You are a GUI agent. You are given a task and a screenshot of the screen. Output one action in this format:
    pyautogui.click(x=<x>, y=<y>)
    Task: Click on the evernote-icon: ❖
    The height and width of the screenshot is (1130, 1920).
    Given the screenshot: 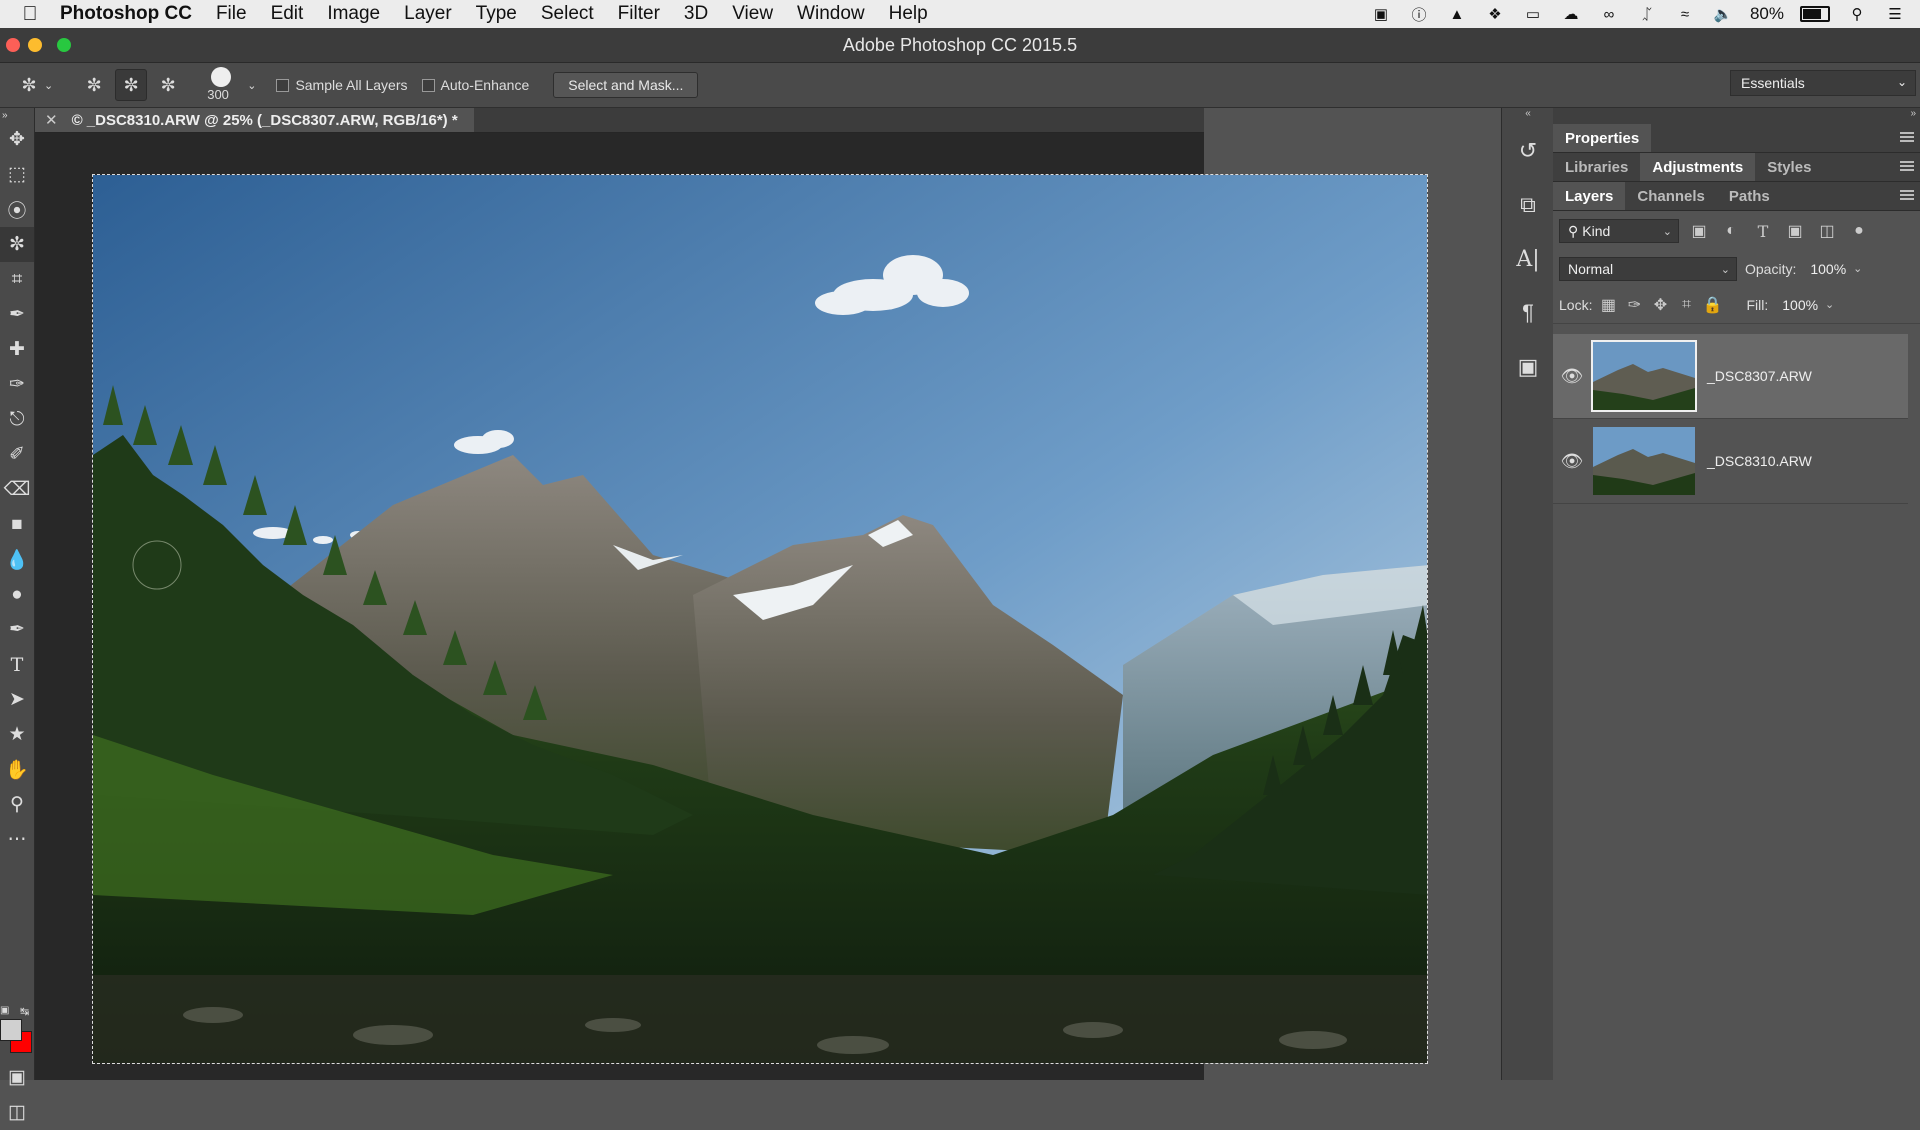 What is the action you would take?
    pyautogui.click(x=1495, y=14)
    